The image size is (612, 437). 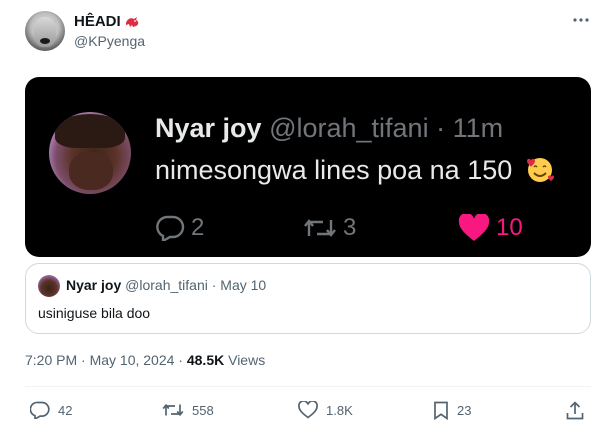 What do you see at coordinates (349, 128) in the screenshot?
I see `screenshot-handle: @lorah_tifani` at bounding box center [349, 128].